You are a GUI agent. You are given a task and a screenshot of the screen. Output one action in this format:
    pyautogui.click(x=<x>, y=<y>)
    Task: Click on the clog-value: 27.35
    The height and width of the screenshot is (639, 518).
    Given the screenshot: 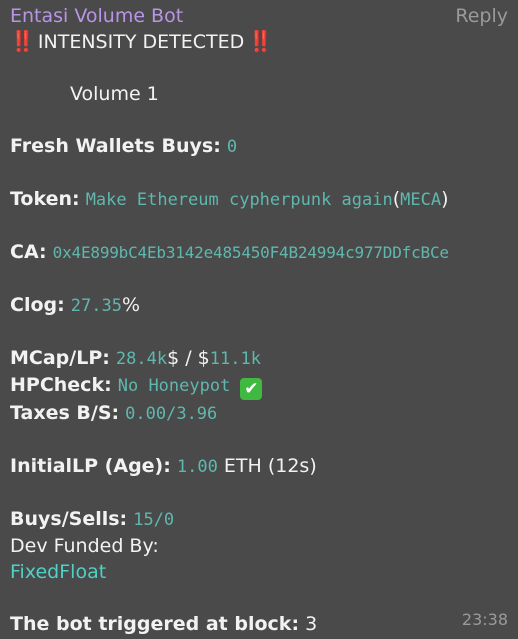 What is the action you would take?
    pyautogui.click(x=96, y=306)
    